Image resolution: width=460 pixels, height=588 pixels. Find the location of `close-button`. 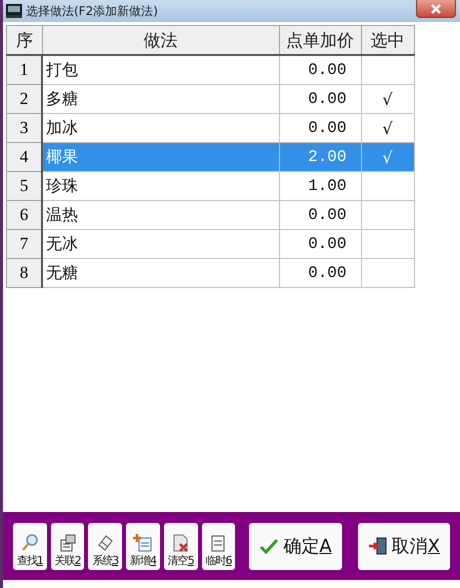

close-button is located at coordinates (436, 9).